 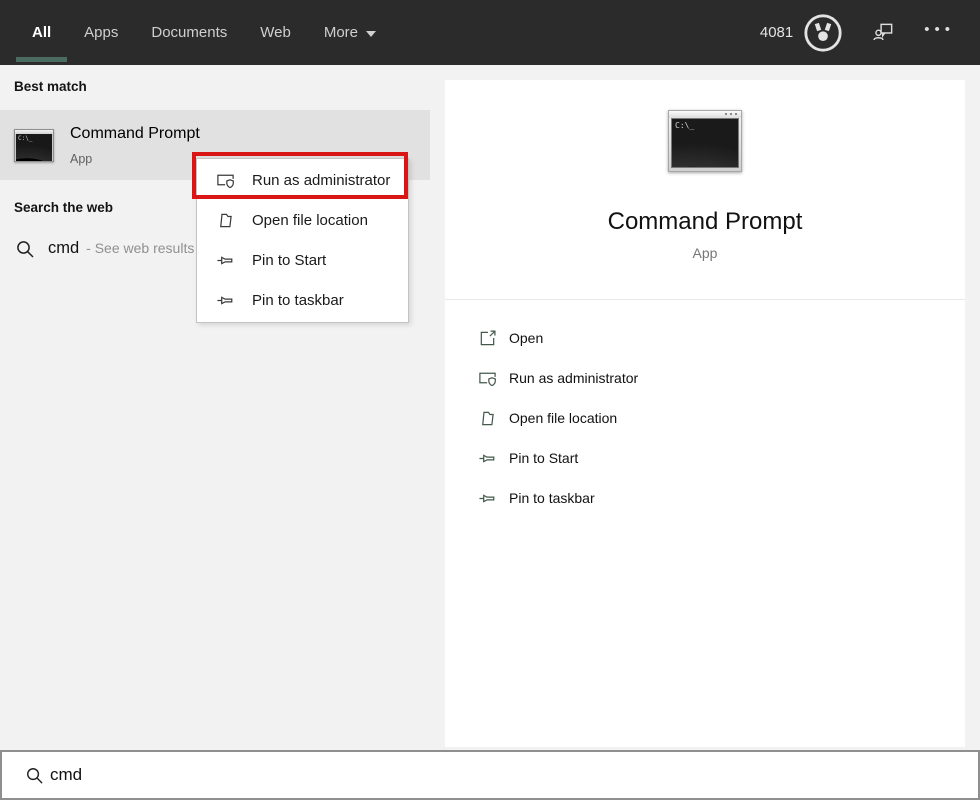 What do you see at coordinates (544, 458) in the screenshot?
I see `action-label: Pin to Start` at bounding box center [544, 458].